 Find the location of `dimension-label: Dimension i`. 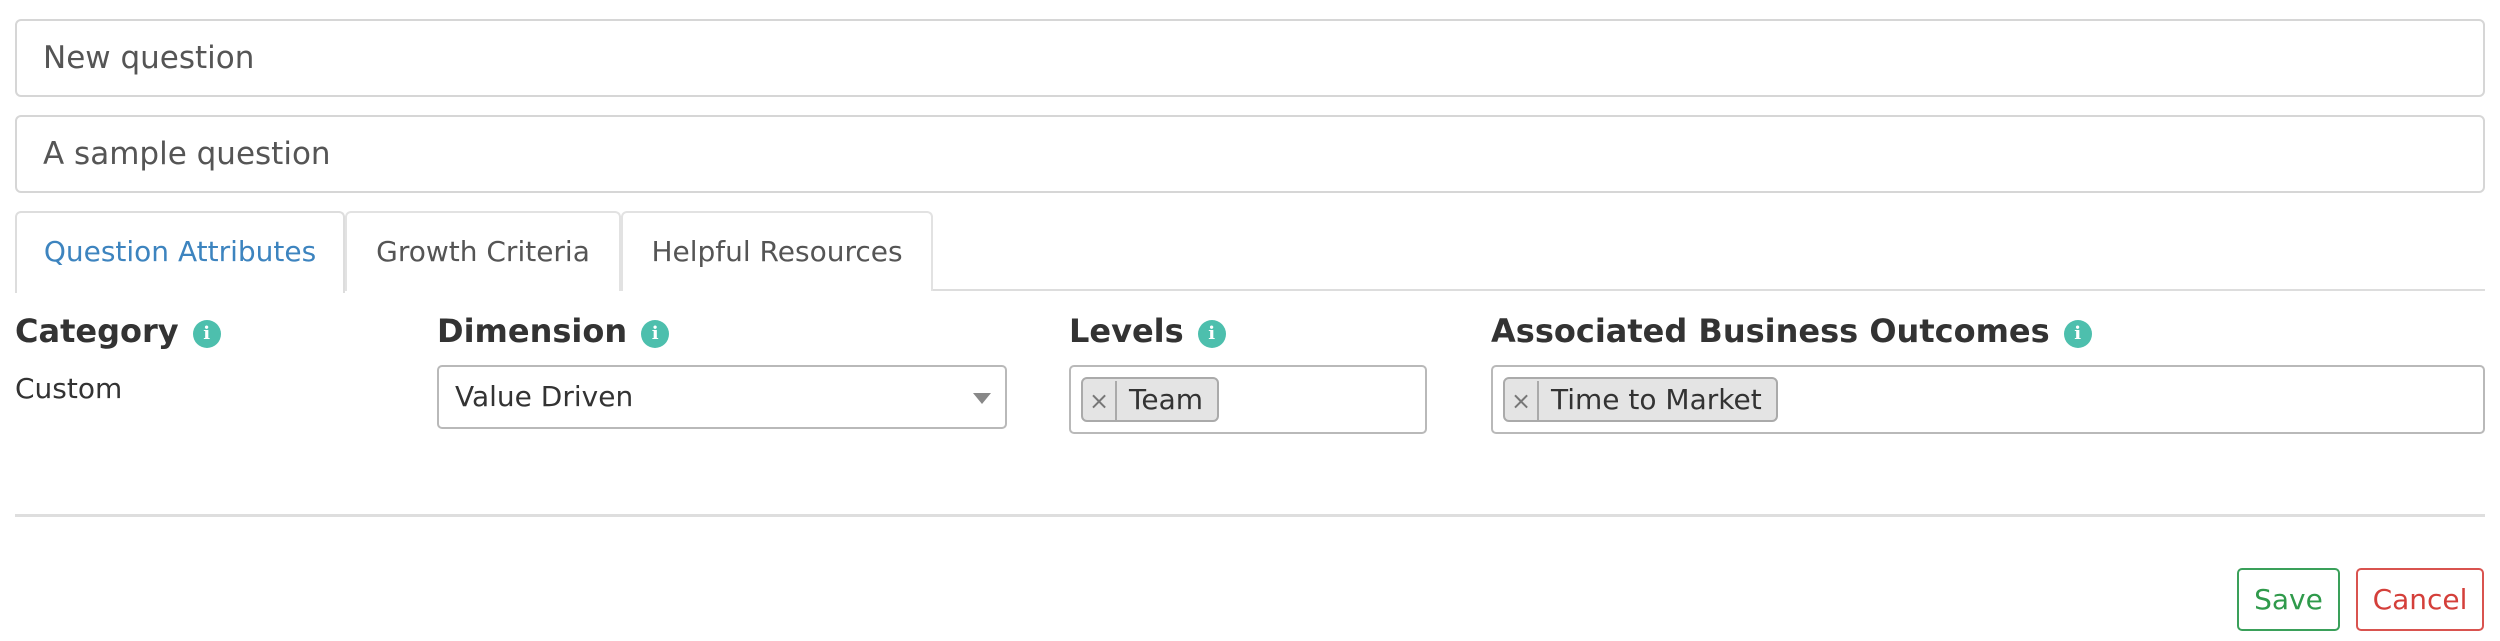

dimension-label: Dimension i is located at coordinates (553, 331).